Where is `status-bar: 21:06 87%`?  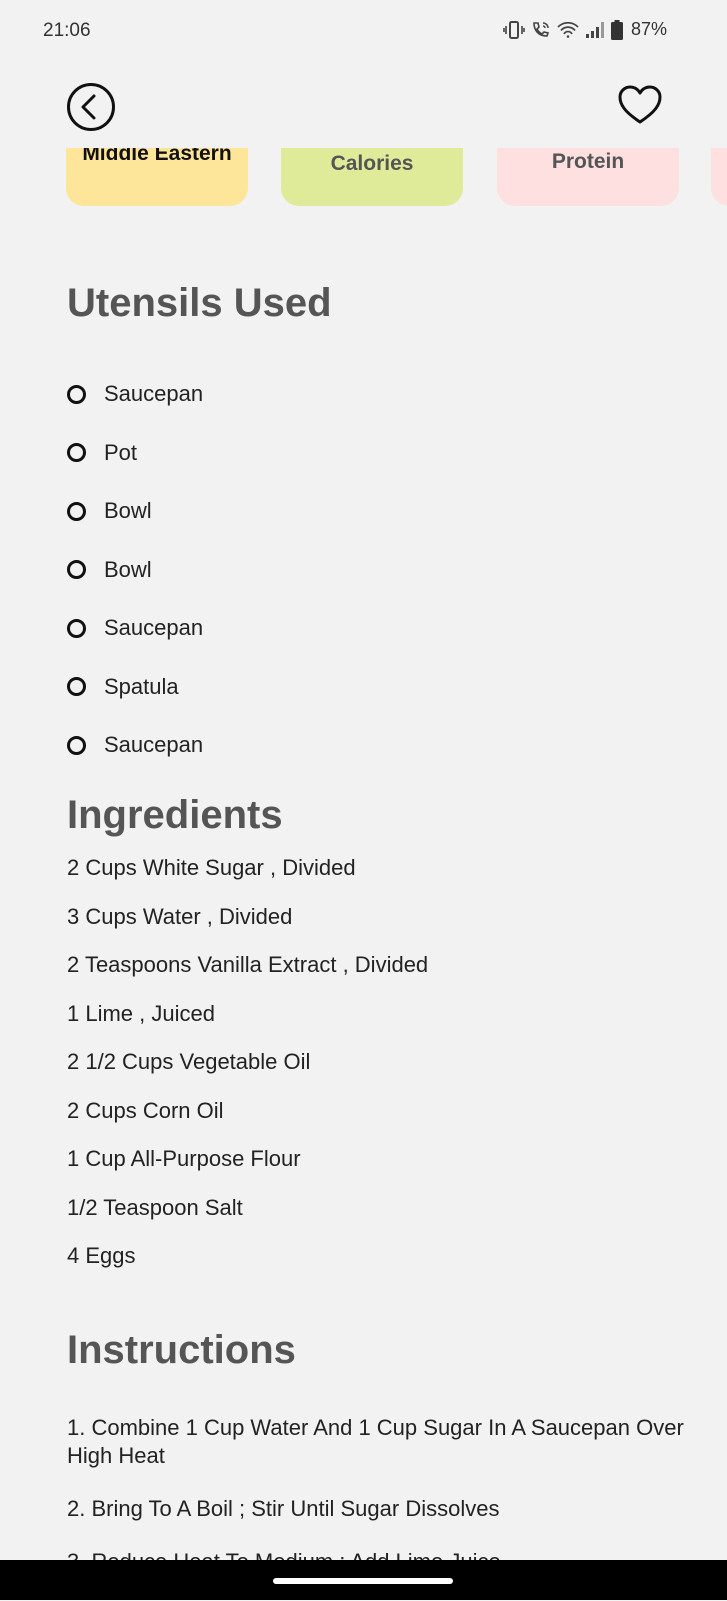 status-bar: 21:06 87% is located at coordinates (363, 32).